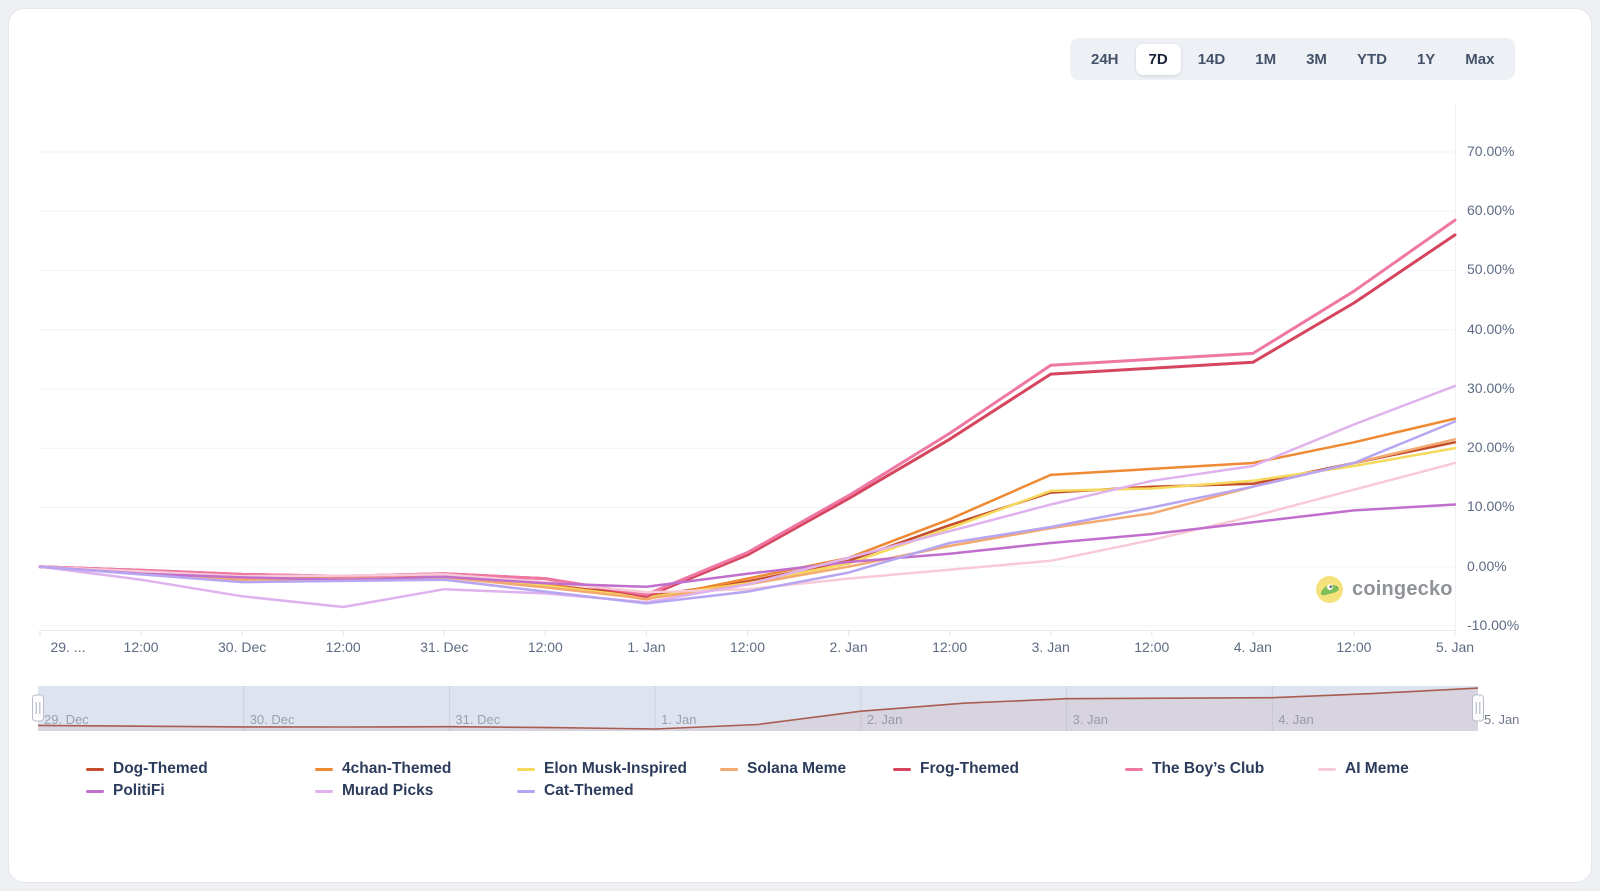 The image size is (1600, 891). Describe the element at coordinates (388, 790) in the screenshot. I see `legend-label: Murad Picks` at that location.